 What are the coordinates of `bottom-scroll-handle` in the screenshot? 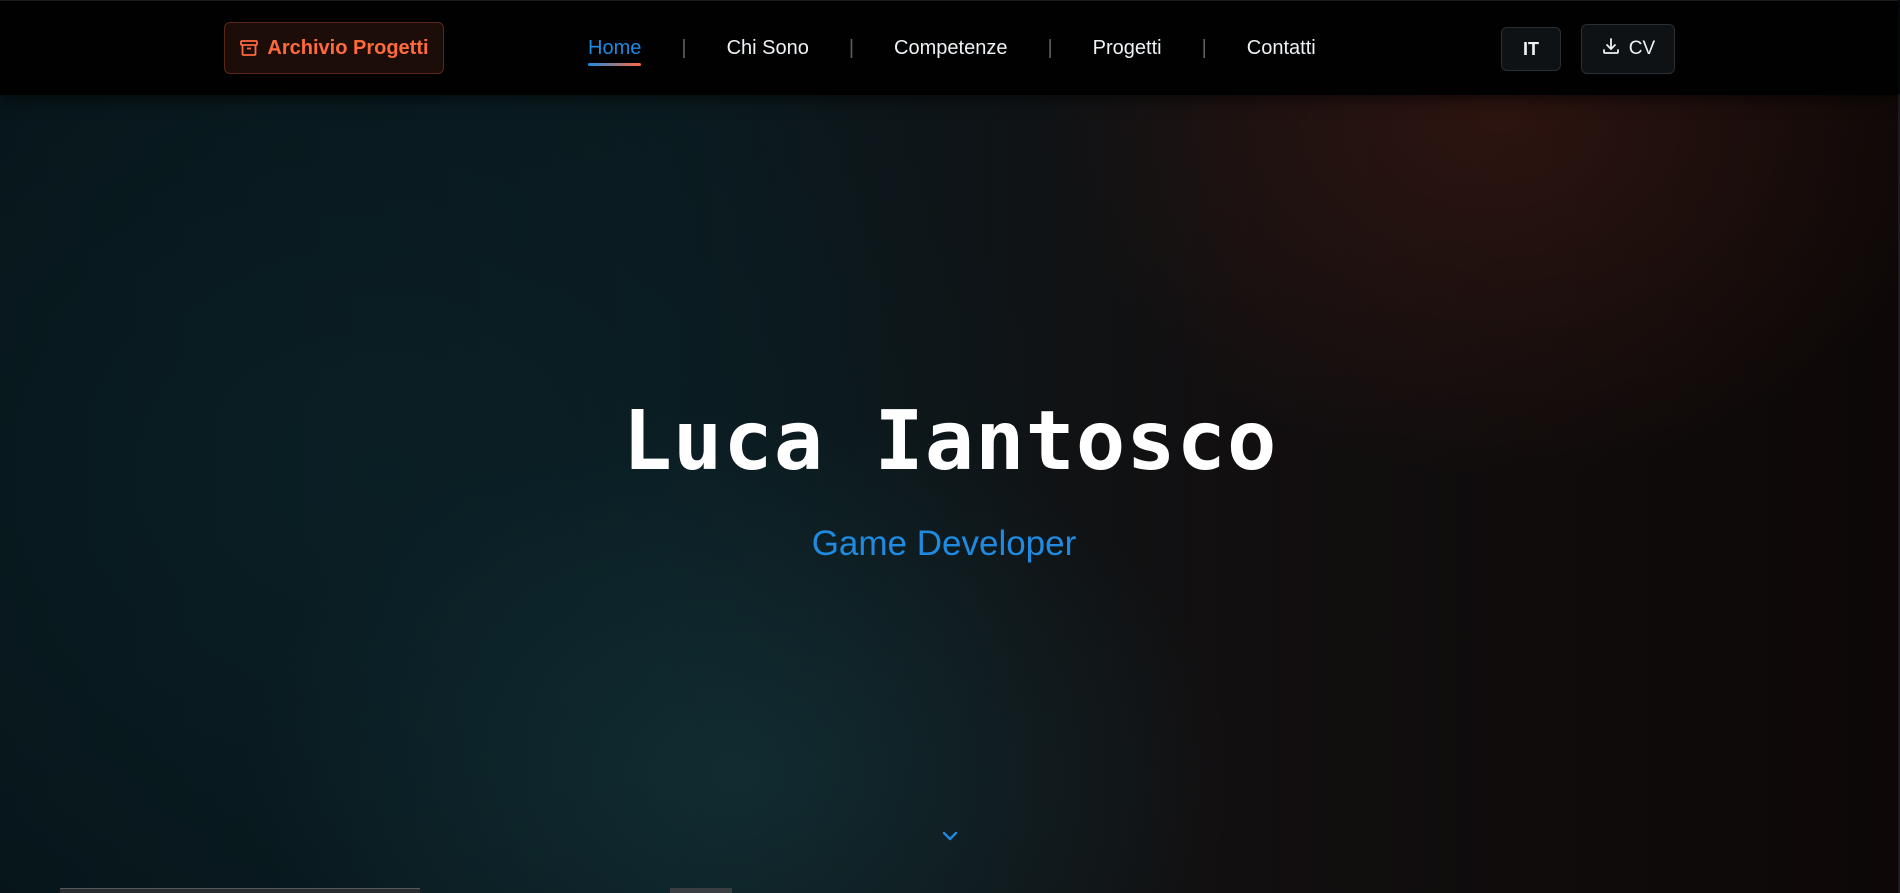 It's located at (701, 890).